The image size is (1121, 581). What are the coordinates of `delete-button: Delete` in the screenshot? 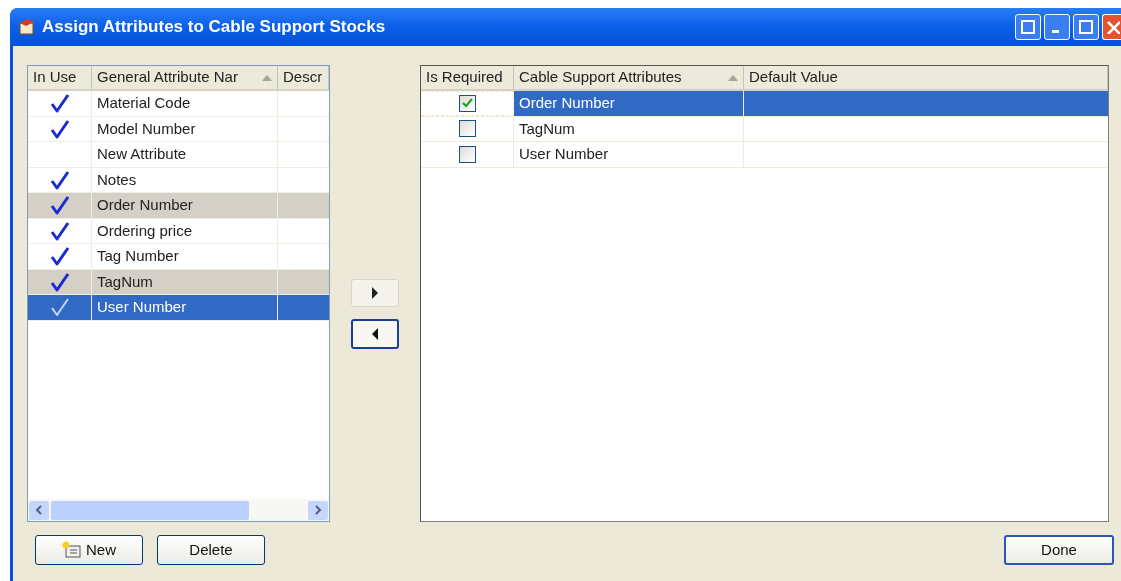 It's located at (211, 550).